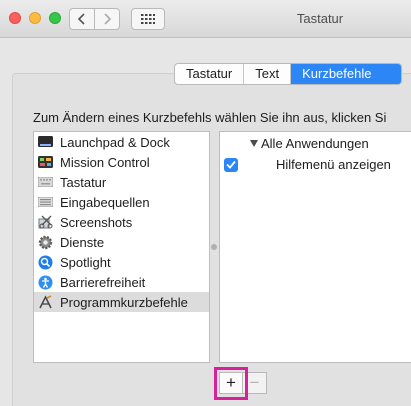 The width and height of the screenshot is (411, 406). I want to click on category-label: Mission Control, so click(105, 162).